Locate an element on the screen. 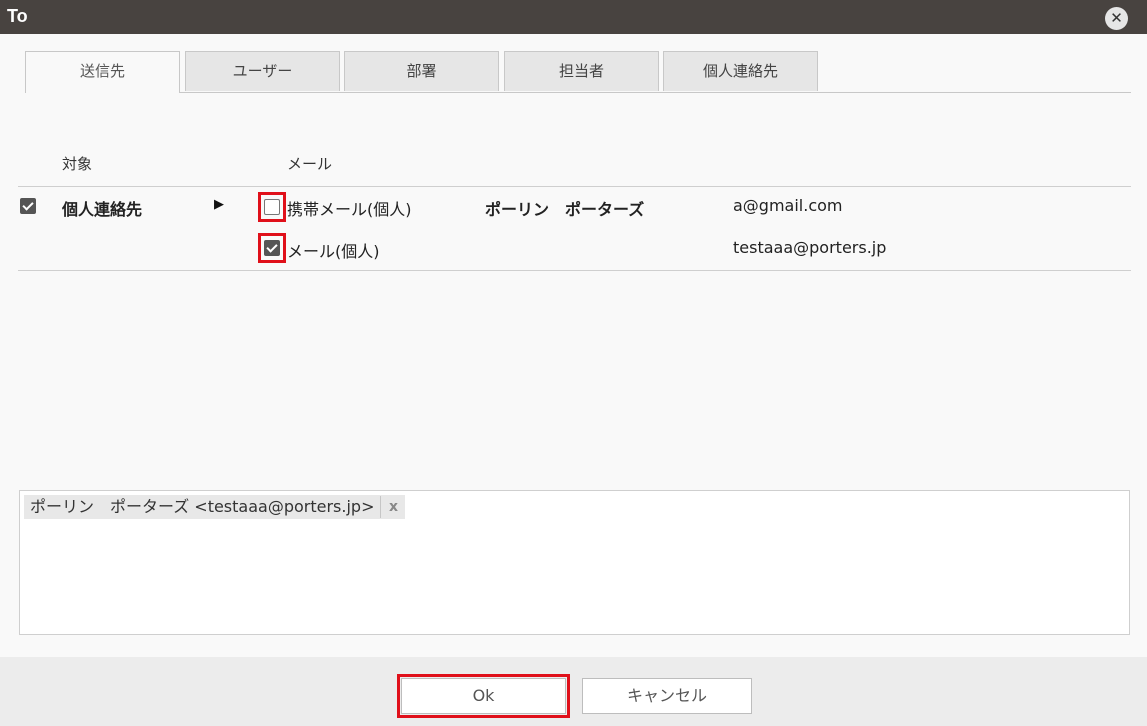 Image resolution: width=1147 pixels, height=726 pixels. header-divider is located at coordinates (574, 186).